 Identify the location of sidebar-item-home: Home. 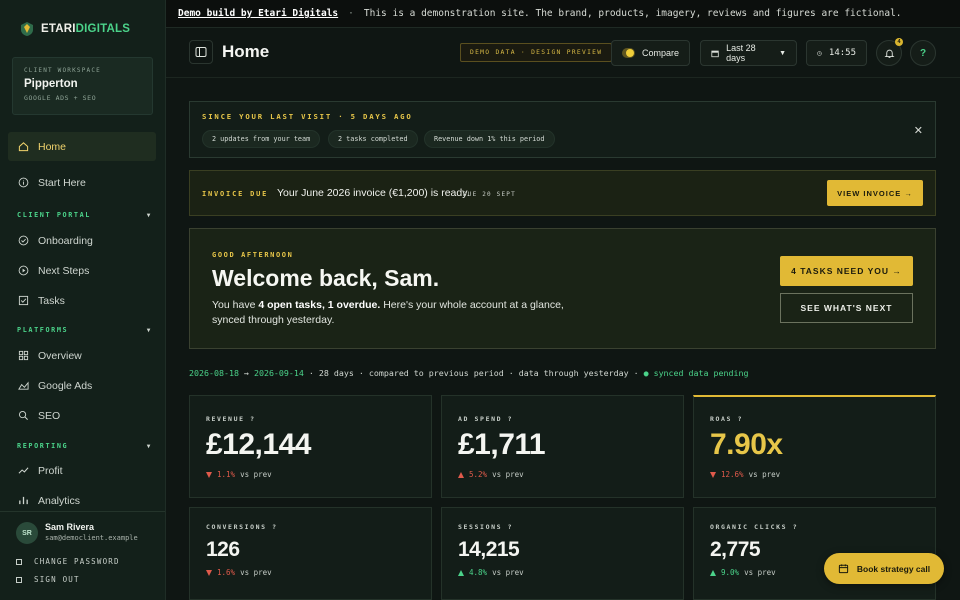
(82, 146).